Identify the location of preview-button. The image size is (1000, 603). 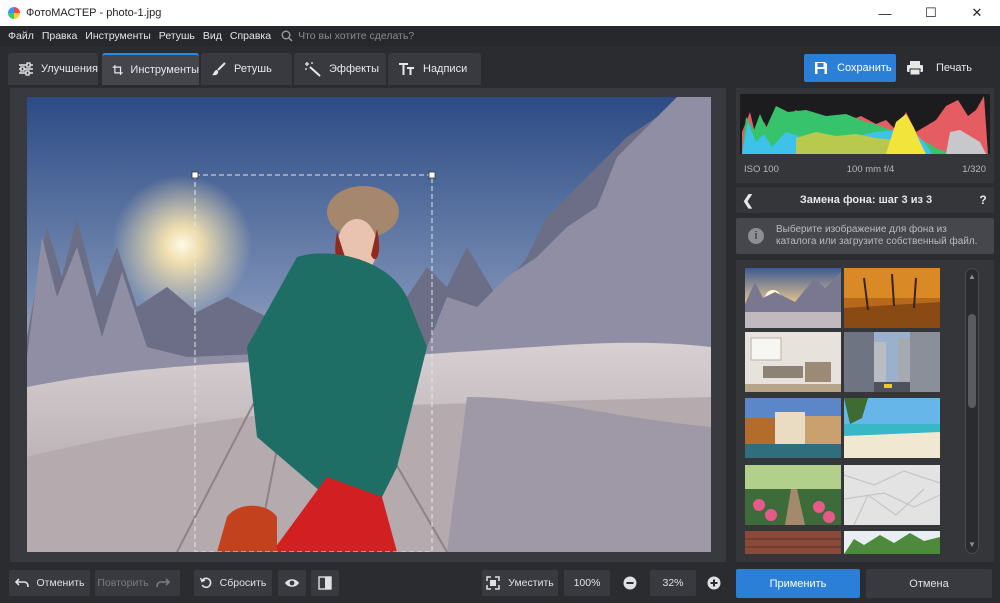
(292, 583).